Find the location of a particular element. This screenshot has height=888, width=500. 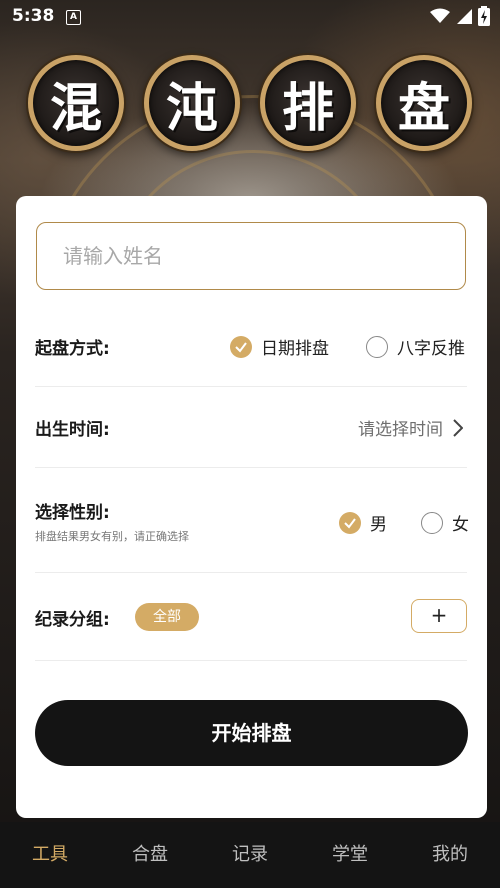

add-group-button: + is located at coordinates (439, 616).